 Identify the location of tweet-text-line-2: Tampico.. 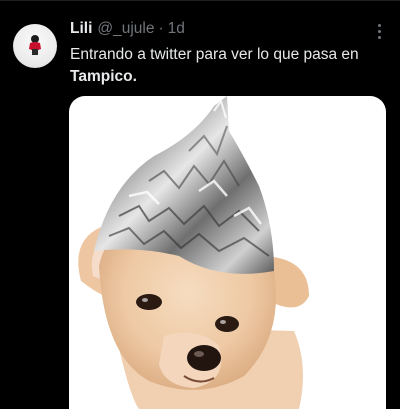
(103, 76).